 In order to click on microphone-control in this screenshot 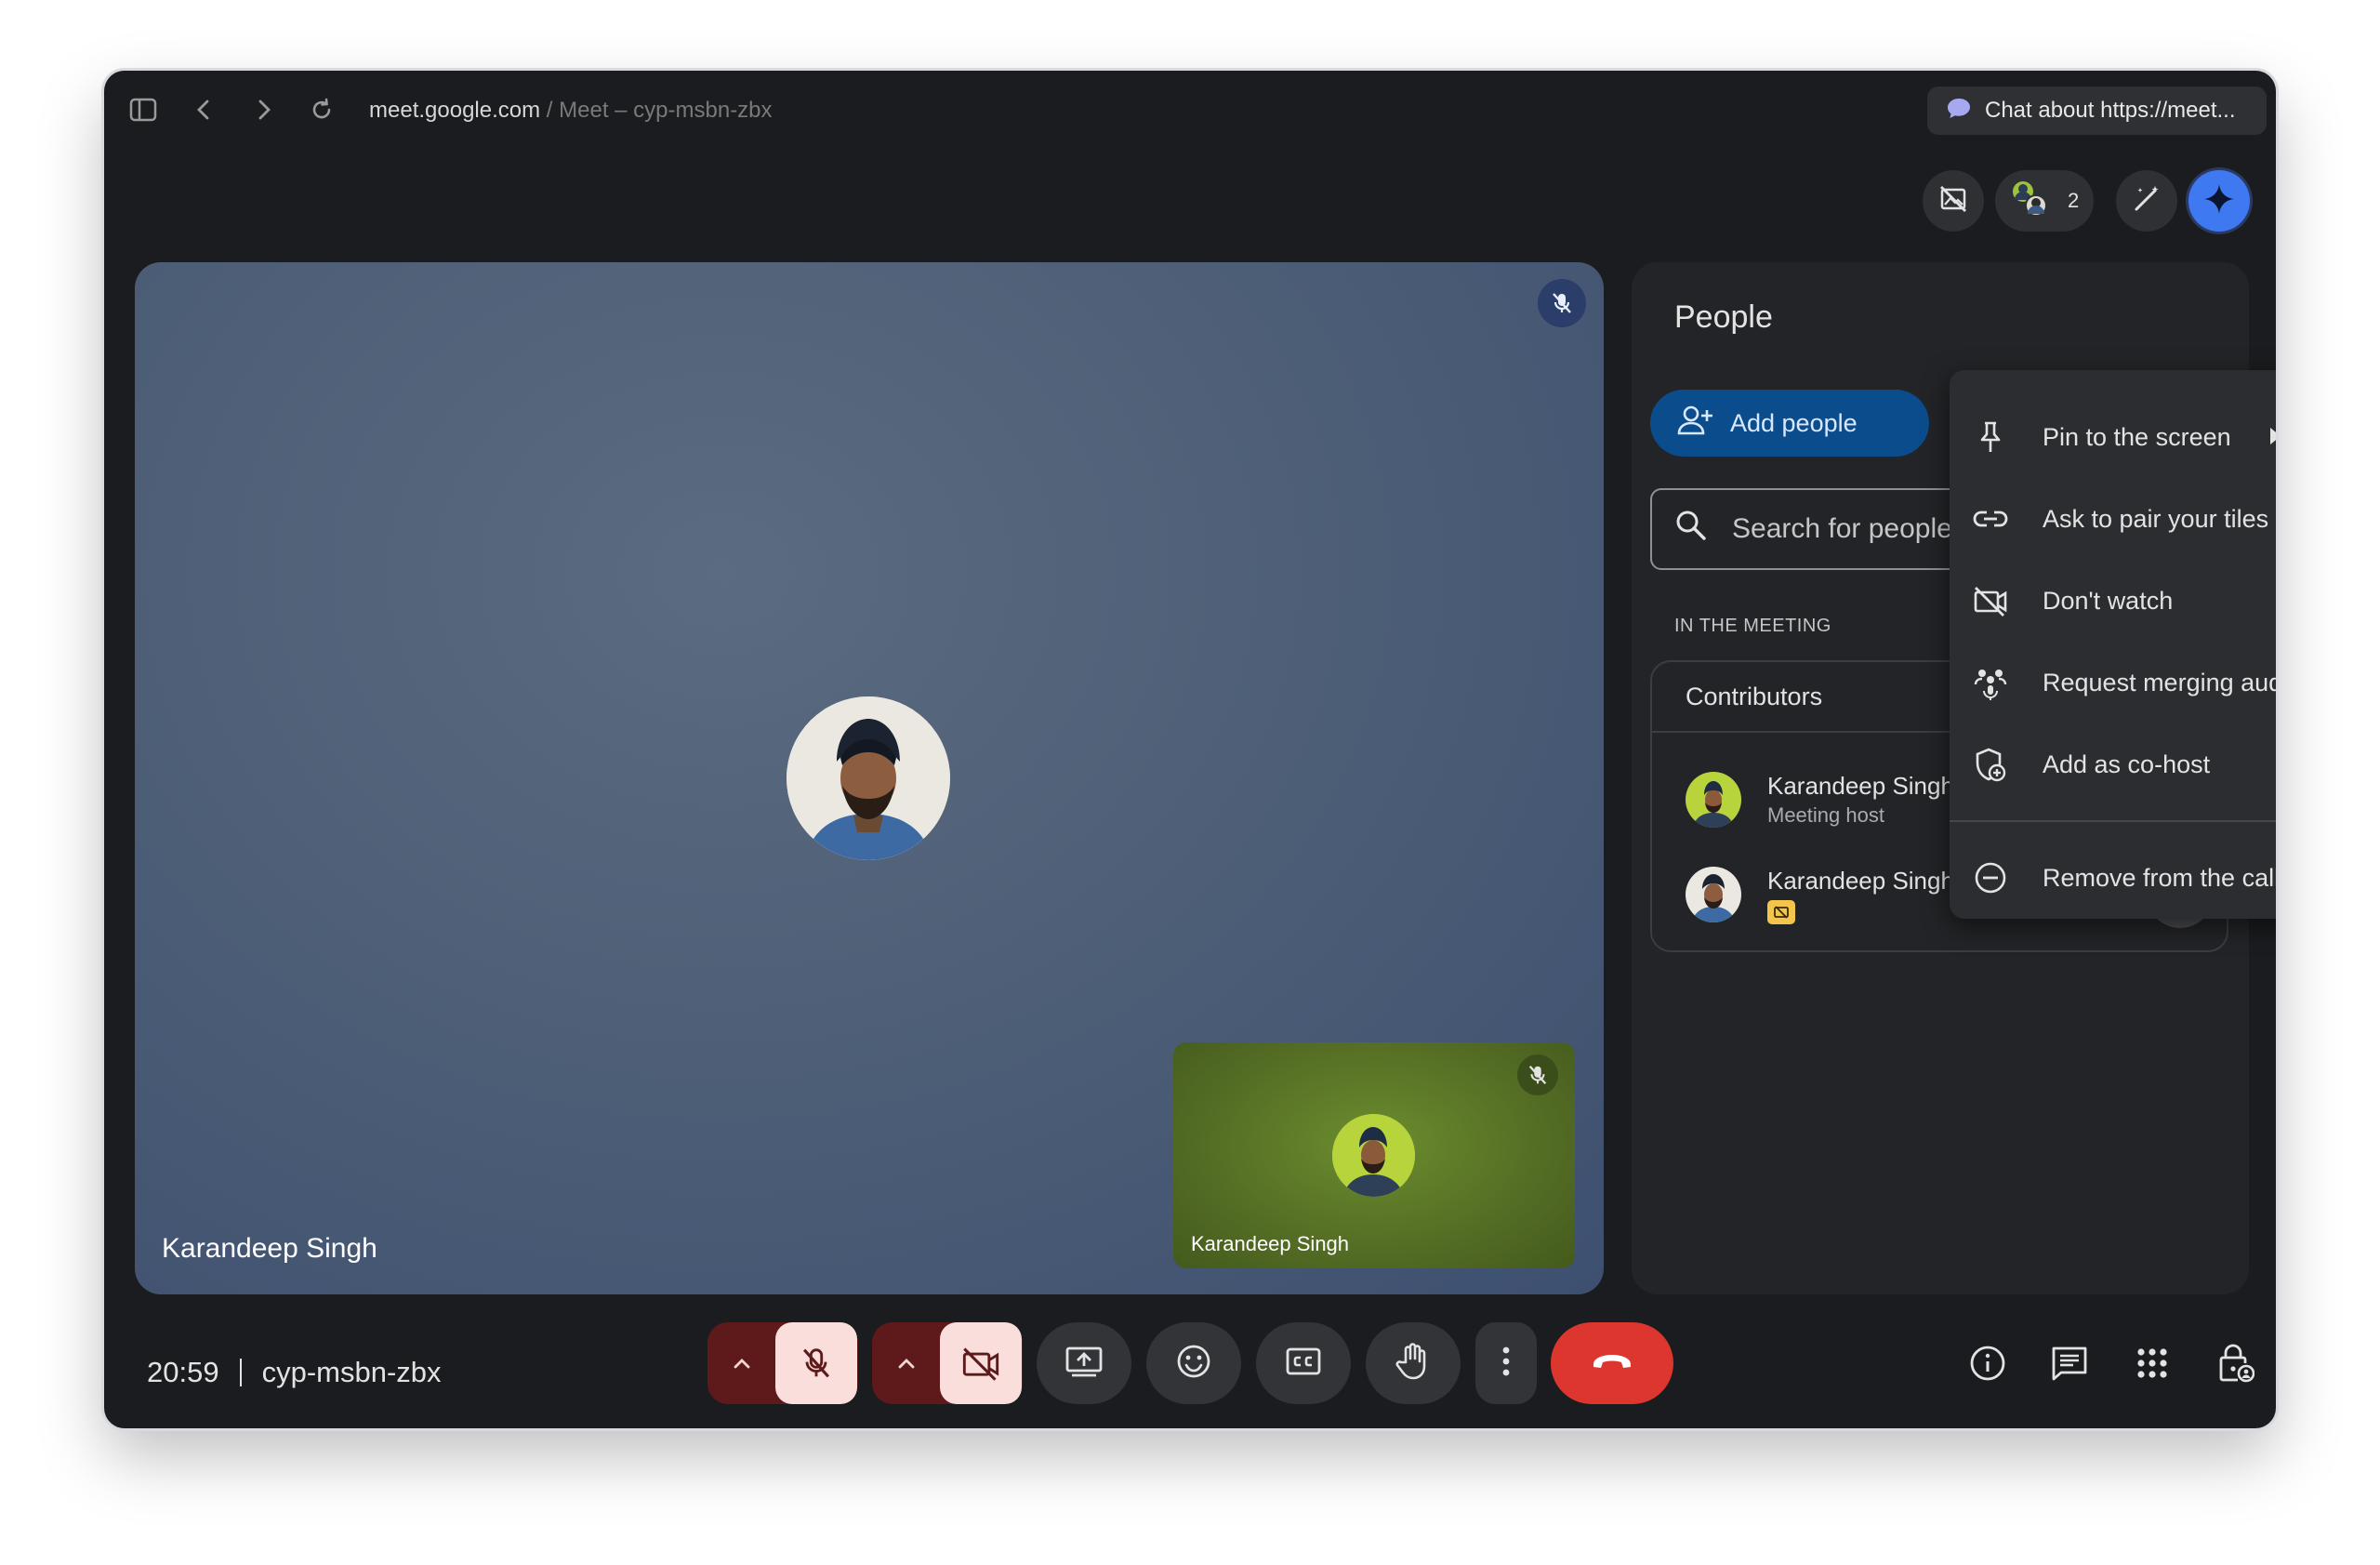, I will do `click(782, 1363)`.